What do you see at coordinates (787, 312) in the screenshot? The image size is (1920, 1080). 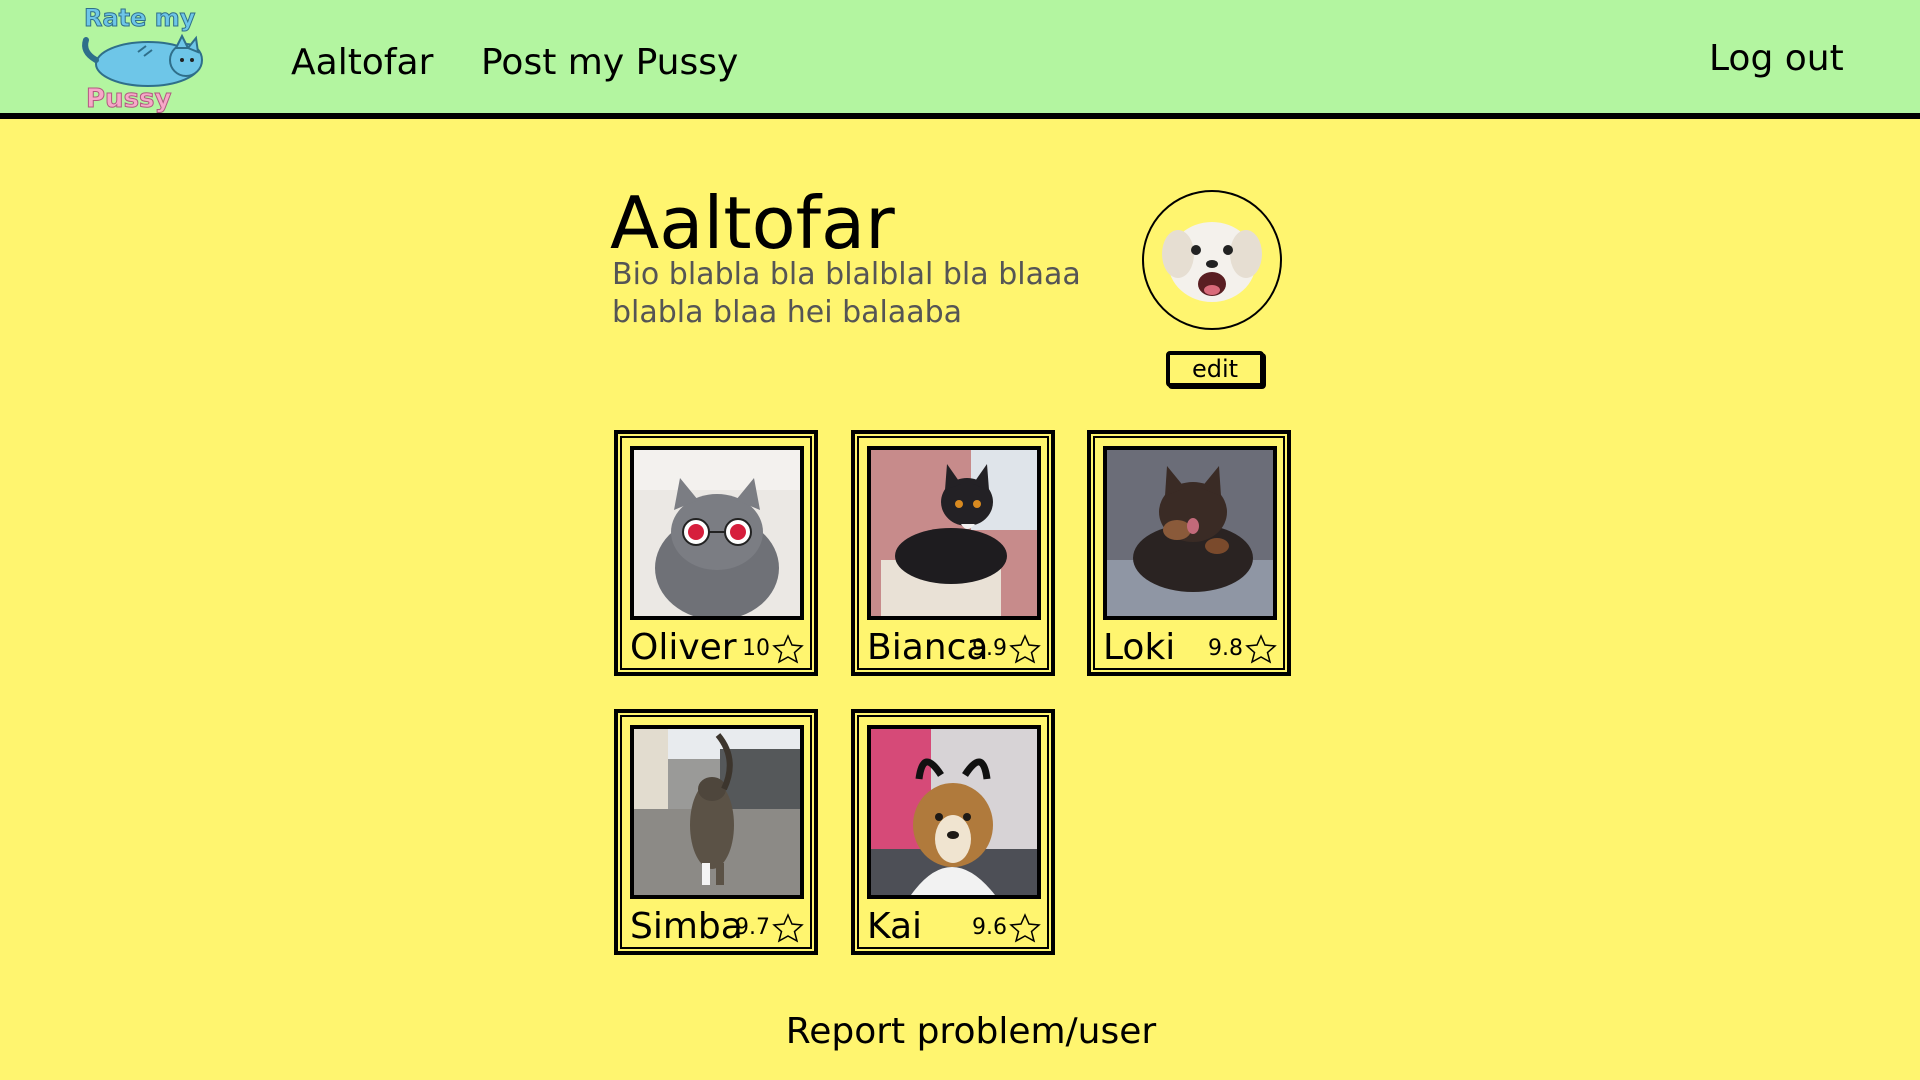 I see `bio-line-2: blabla blaa hei balaaba` at bounding box center [787, 312].